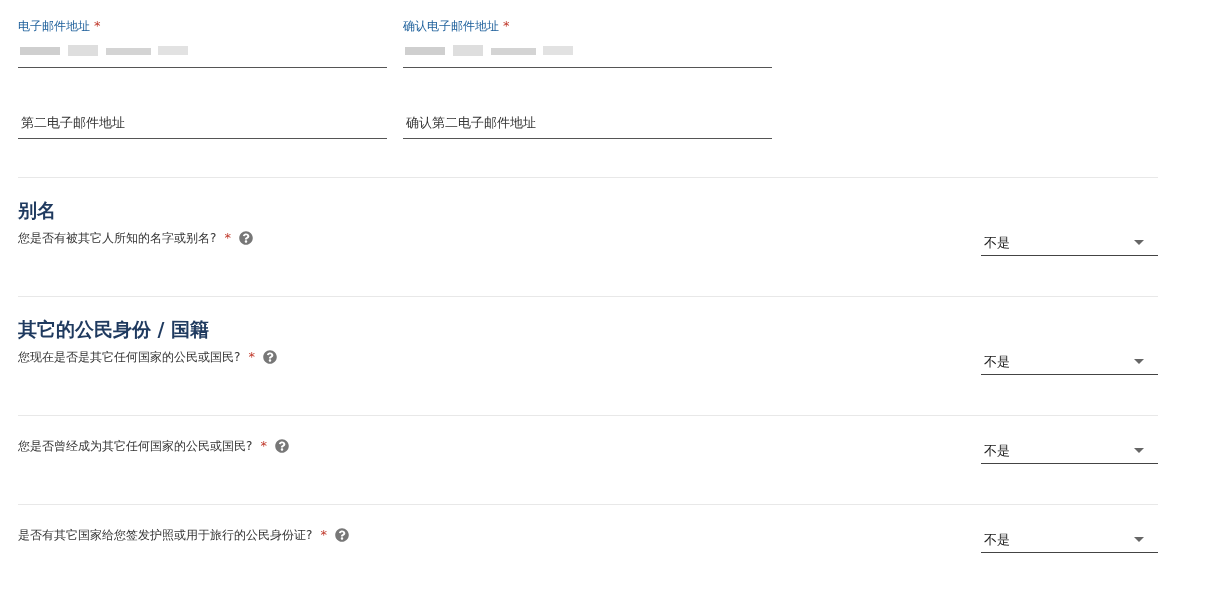  What do you see at coordinates (587, 43) in the screenshot?
I see `email-field: 确认电子邮件地址 *` at bounding box center [587, 43].